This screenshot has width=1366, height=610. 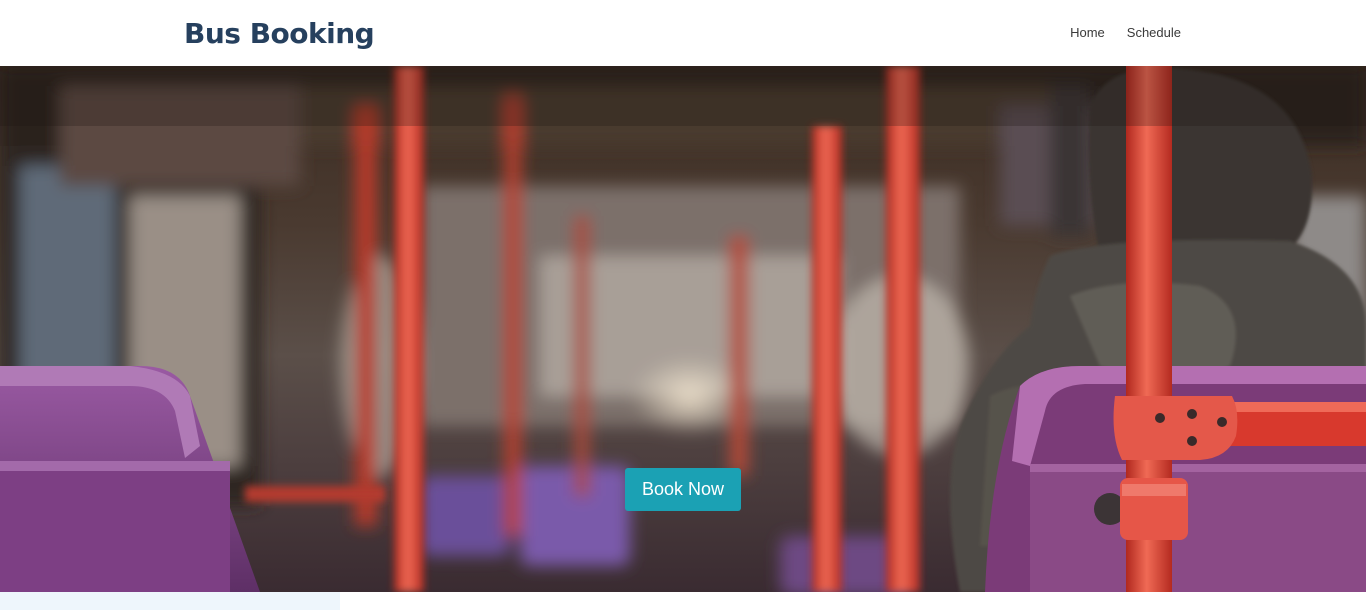 I want to click on book-now-button: Book Now, so click(x=683, y=489).